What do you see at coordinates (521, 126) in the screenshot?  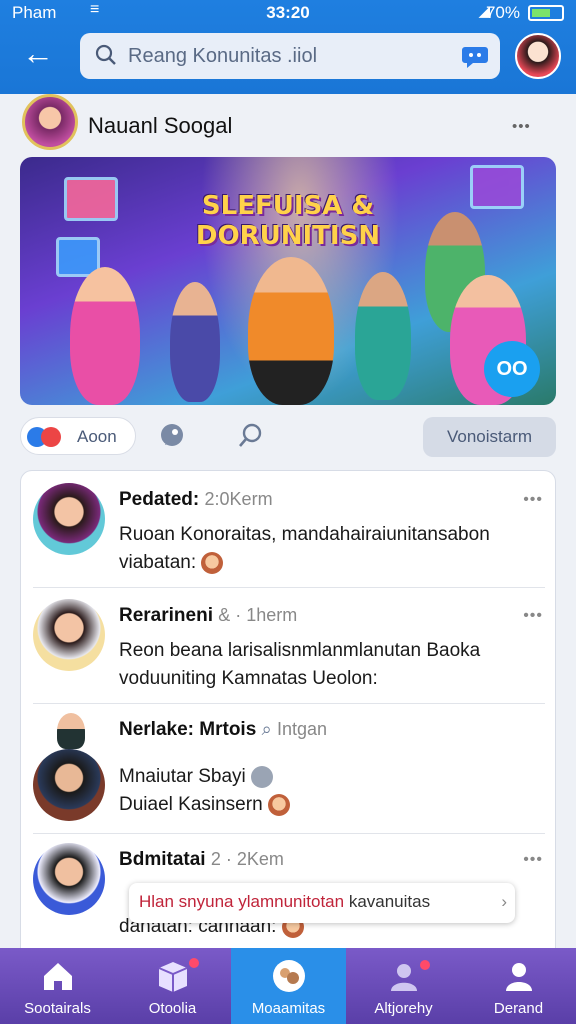 I see `more-options-icon: •••` at bounding box center [521, 126].